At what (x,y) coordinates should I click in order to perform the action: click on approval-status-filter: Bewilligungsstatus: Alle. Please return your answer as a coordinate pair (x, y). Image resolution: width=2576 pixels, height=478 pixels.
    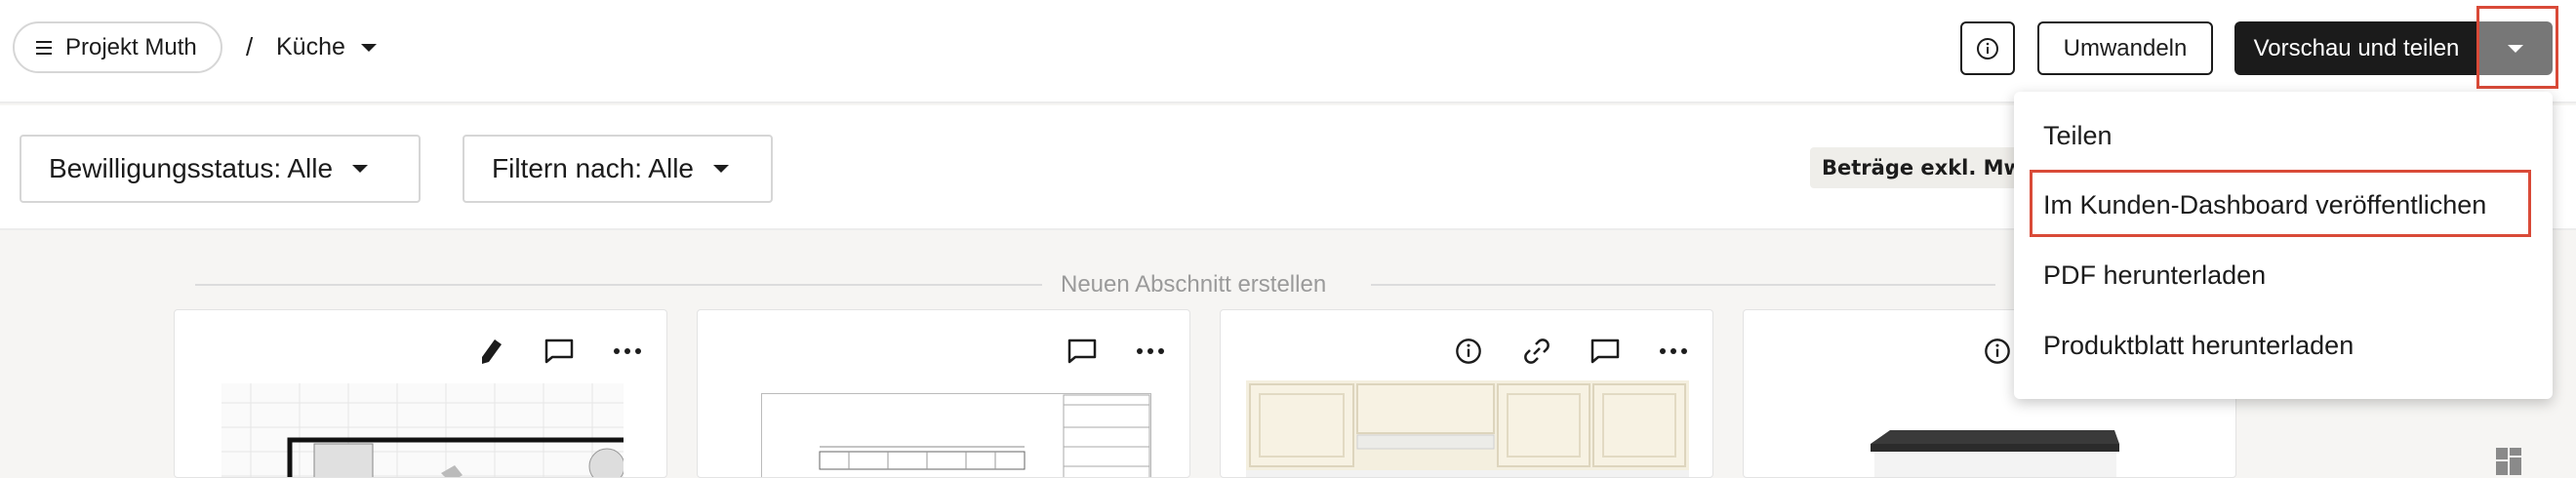
    Looking at the image, I should click on (220, 169).